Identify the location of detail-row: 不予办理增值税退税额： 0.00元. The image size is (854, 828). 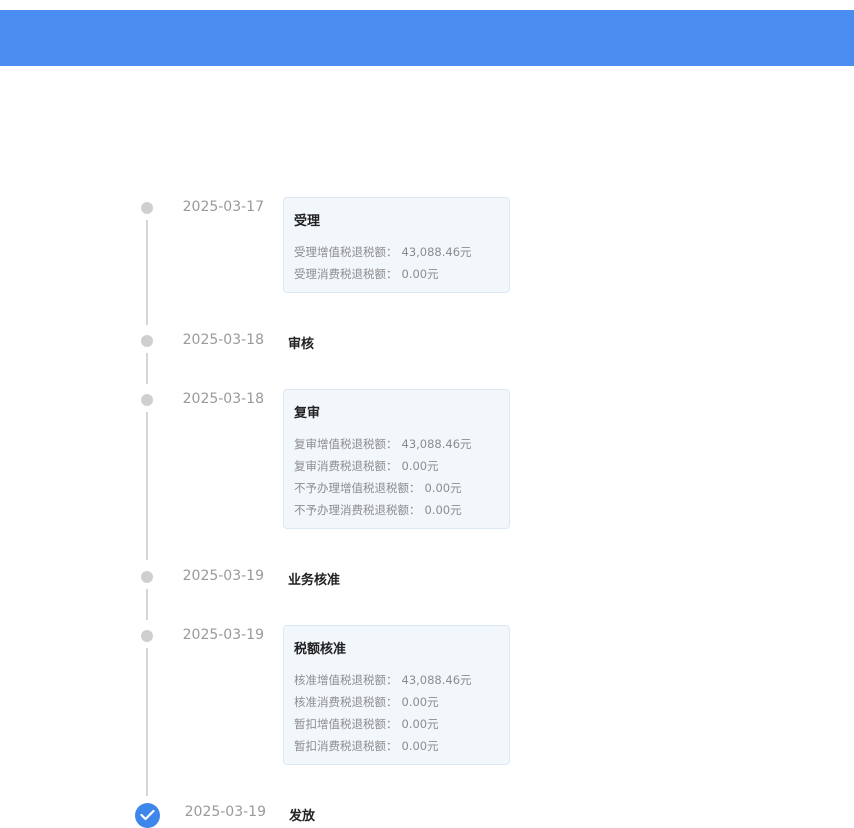
(378, 488).